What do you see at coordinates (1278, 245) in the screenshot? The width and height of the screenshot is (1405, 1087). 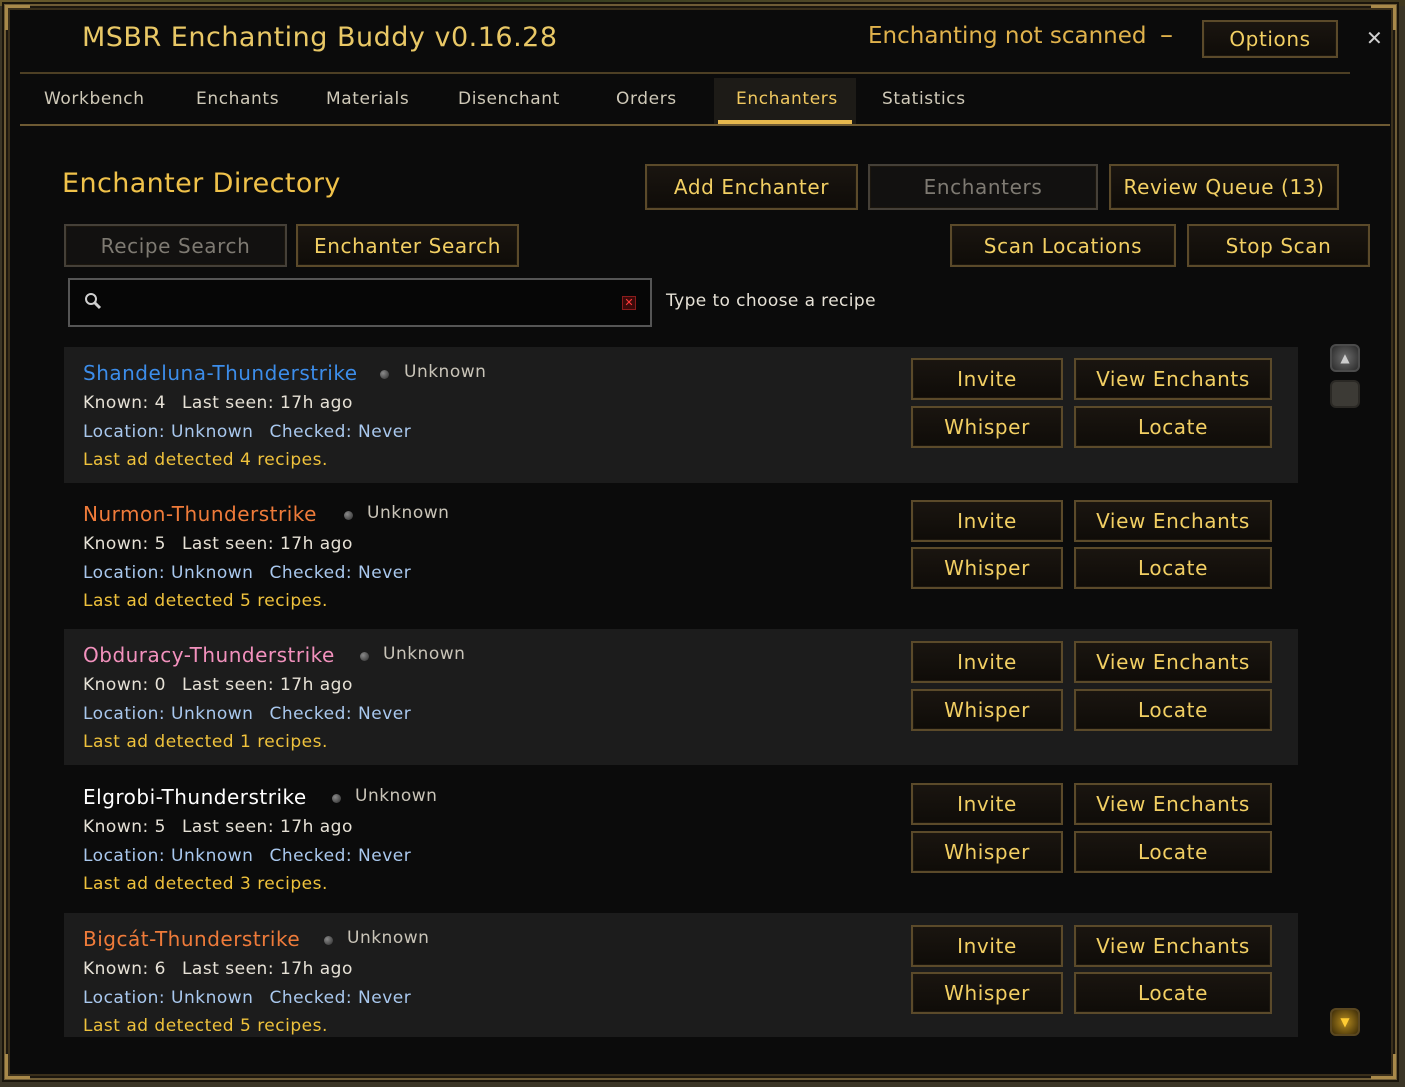 I see `stop-scan-button: Stop Scan` at bounding box center [1278, 245].